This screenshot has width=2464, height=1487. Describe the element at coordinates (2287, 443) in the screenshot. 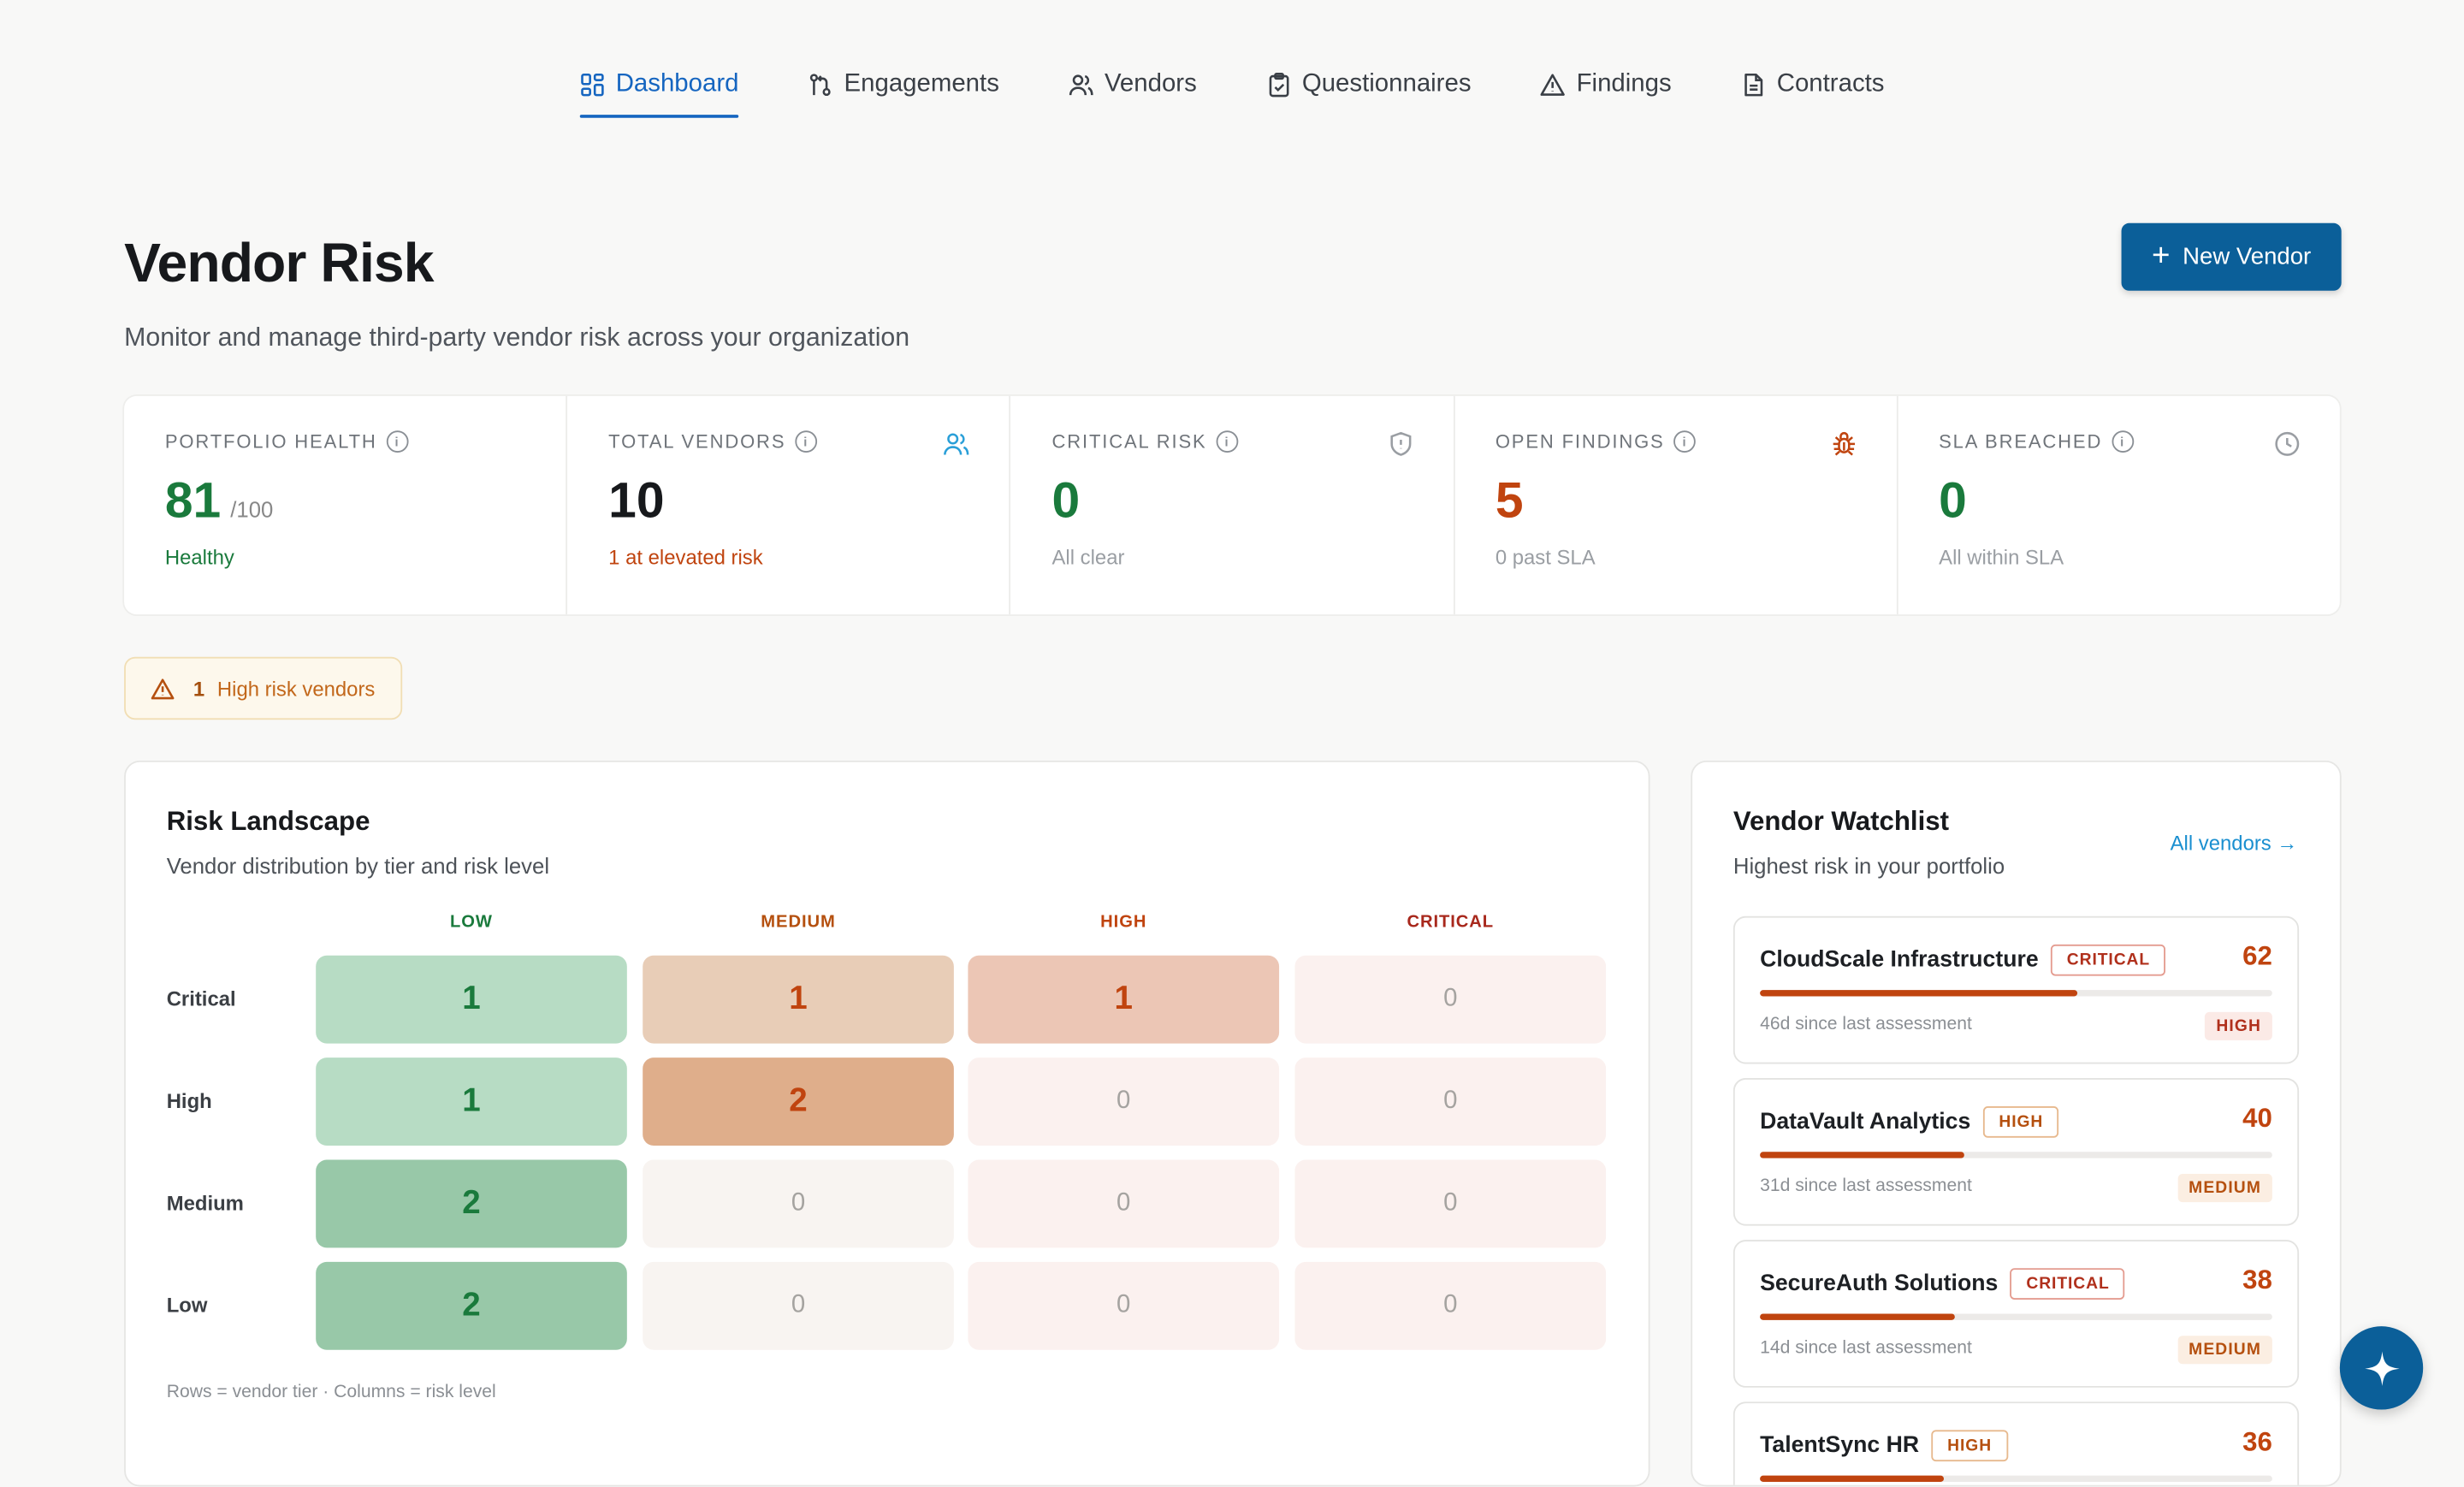

I see `clock-icon` at that location.